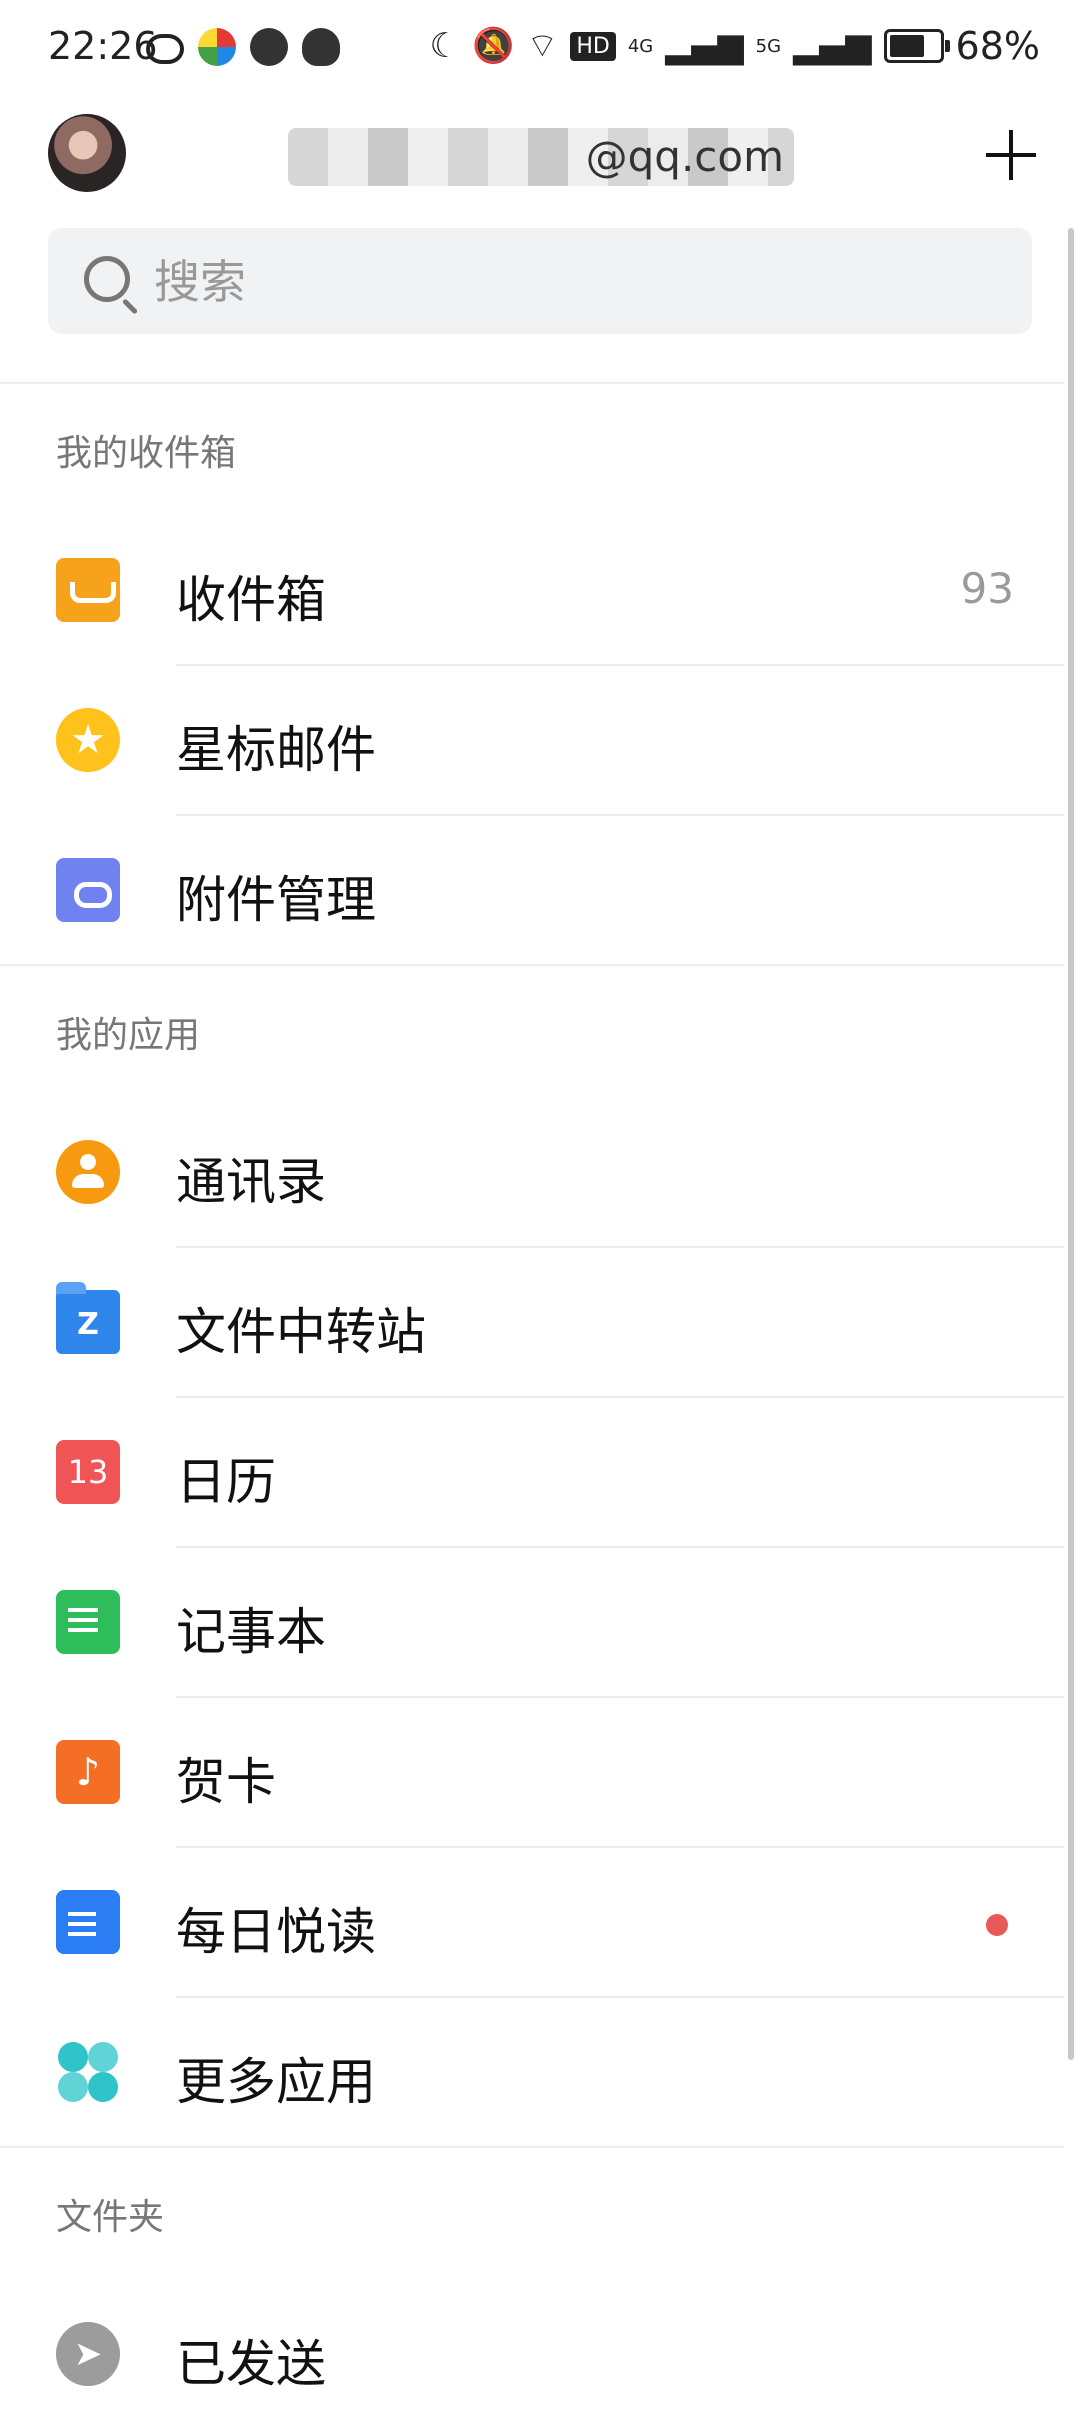  I want to click on attachment-icon, so click(88, 890).